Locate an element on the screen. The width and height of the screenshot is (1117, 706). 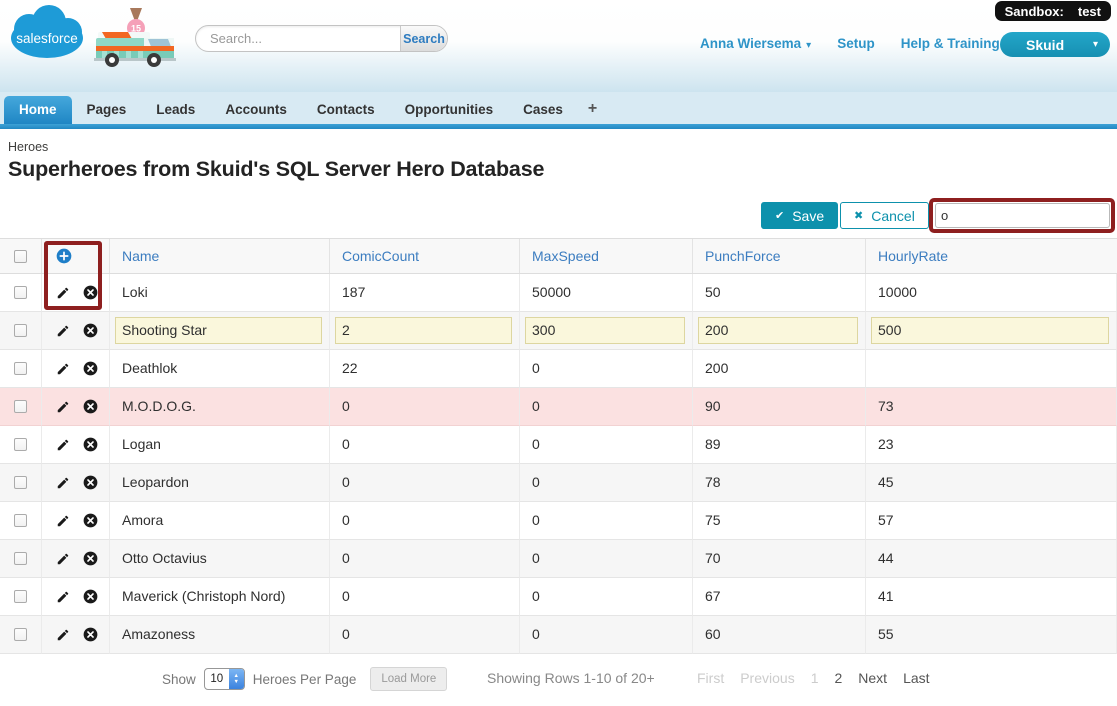
tab-cases: Cases is located at coordinates (543, 110).